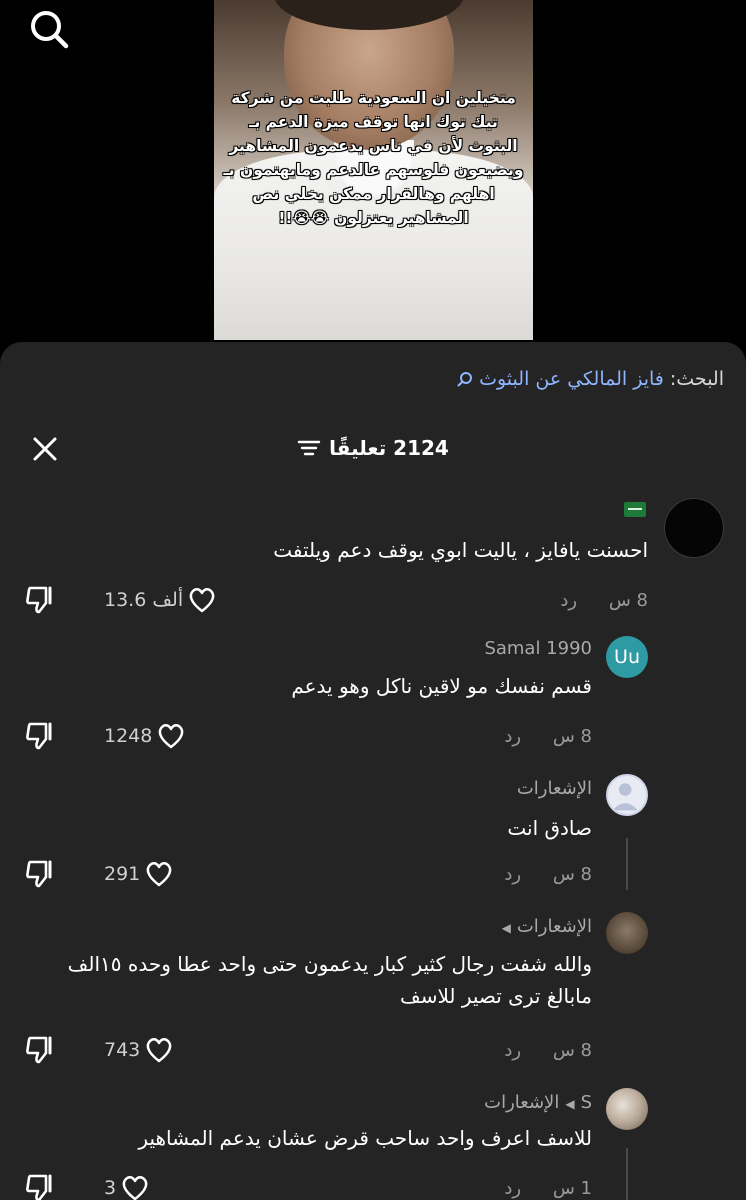 This screenshot has height=1200, width=746. Describe the element at coordinates (99, 1050) in the screenshot. I see `comment-actions: 743` at that location.